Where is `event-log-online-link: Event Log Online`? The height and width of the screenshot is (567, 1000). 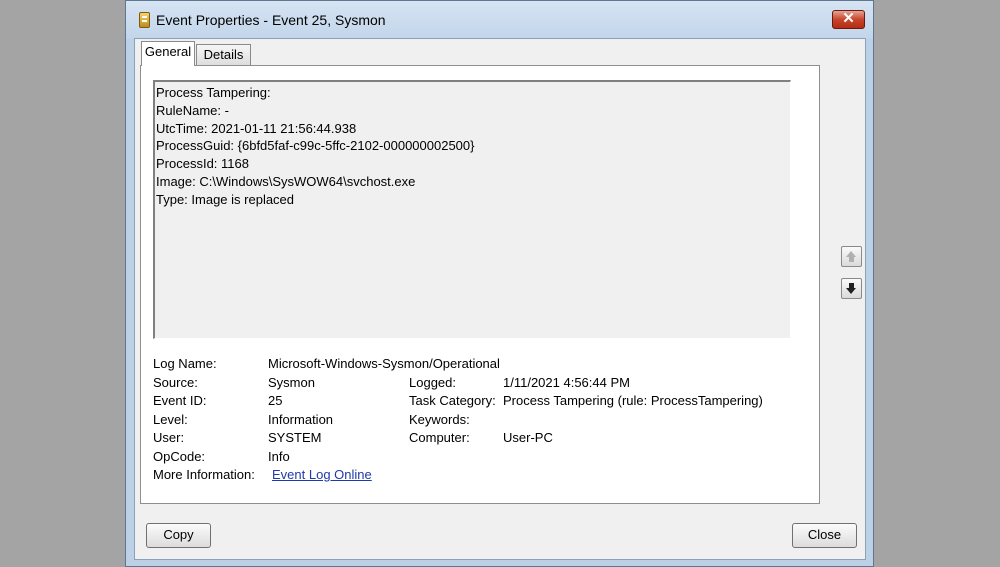 event-log-online-link: Event Log Online is located at coordinates (322, 474).